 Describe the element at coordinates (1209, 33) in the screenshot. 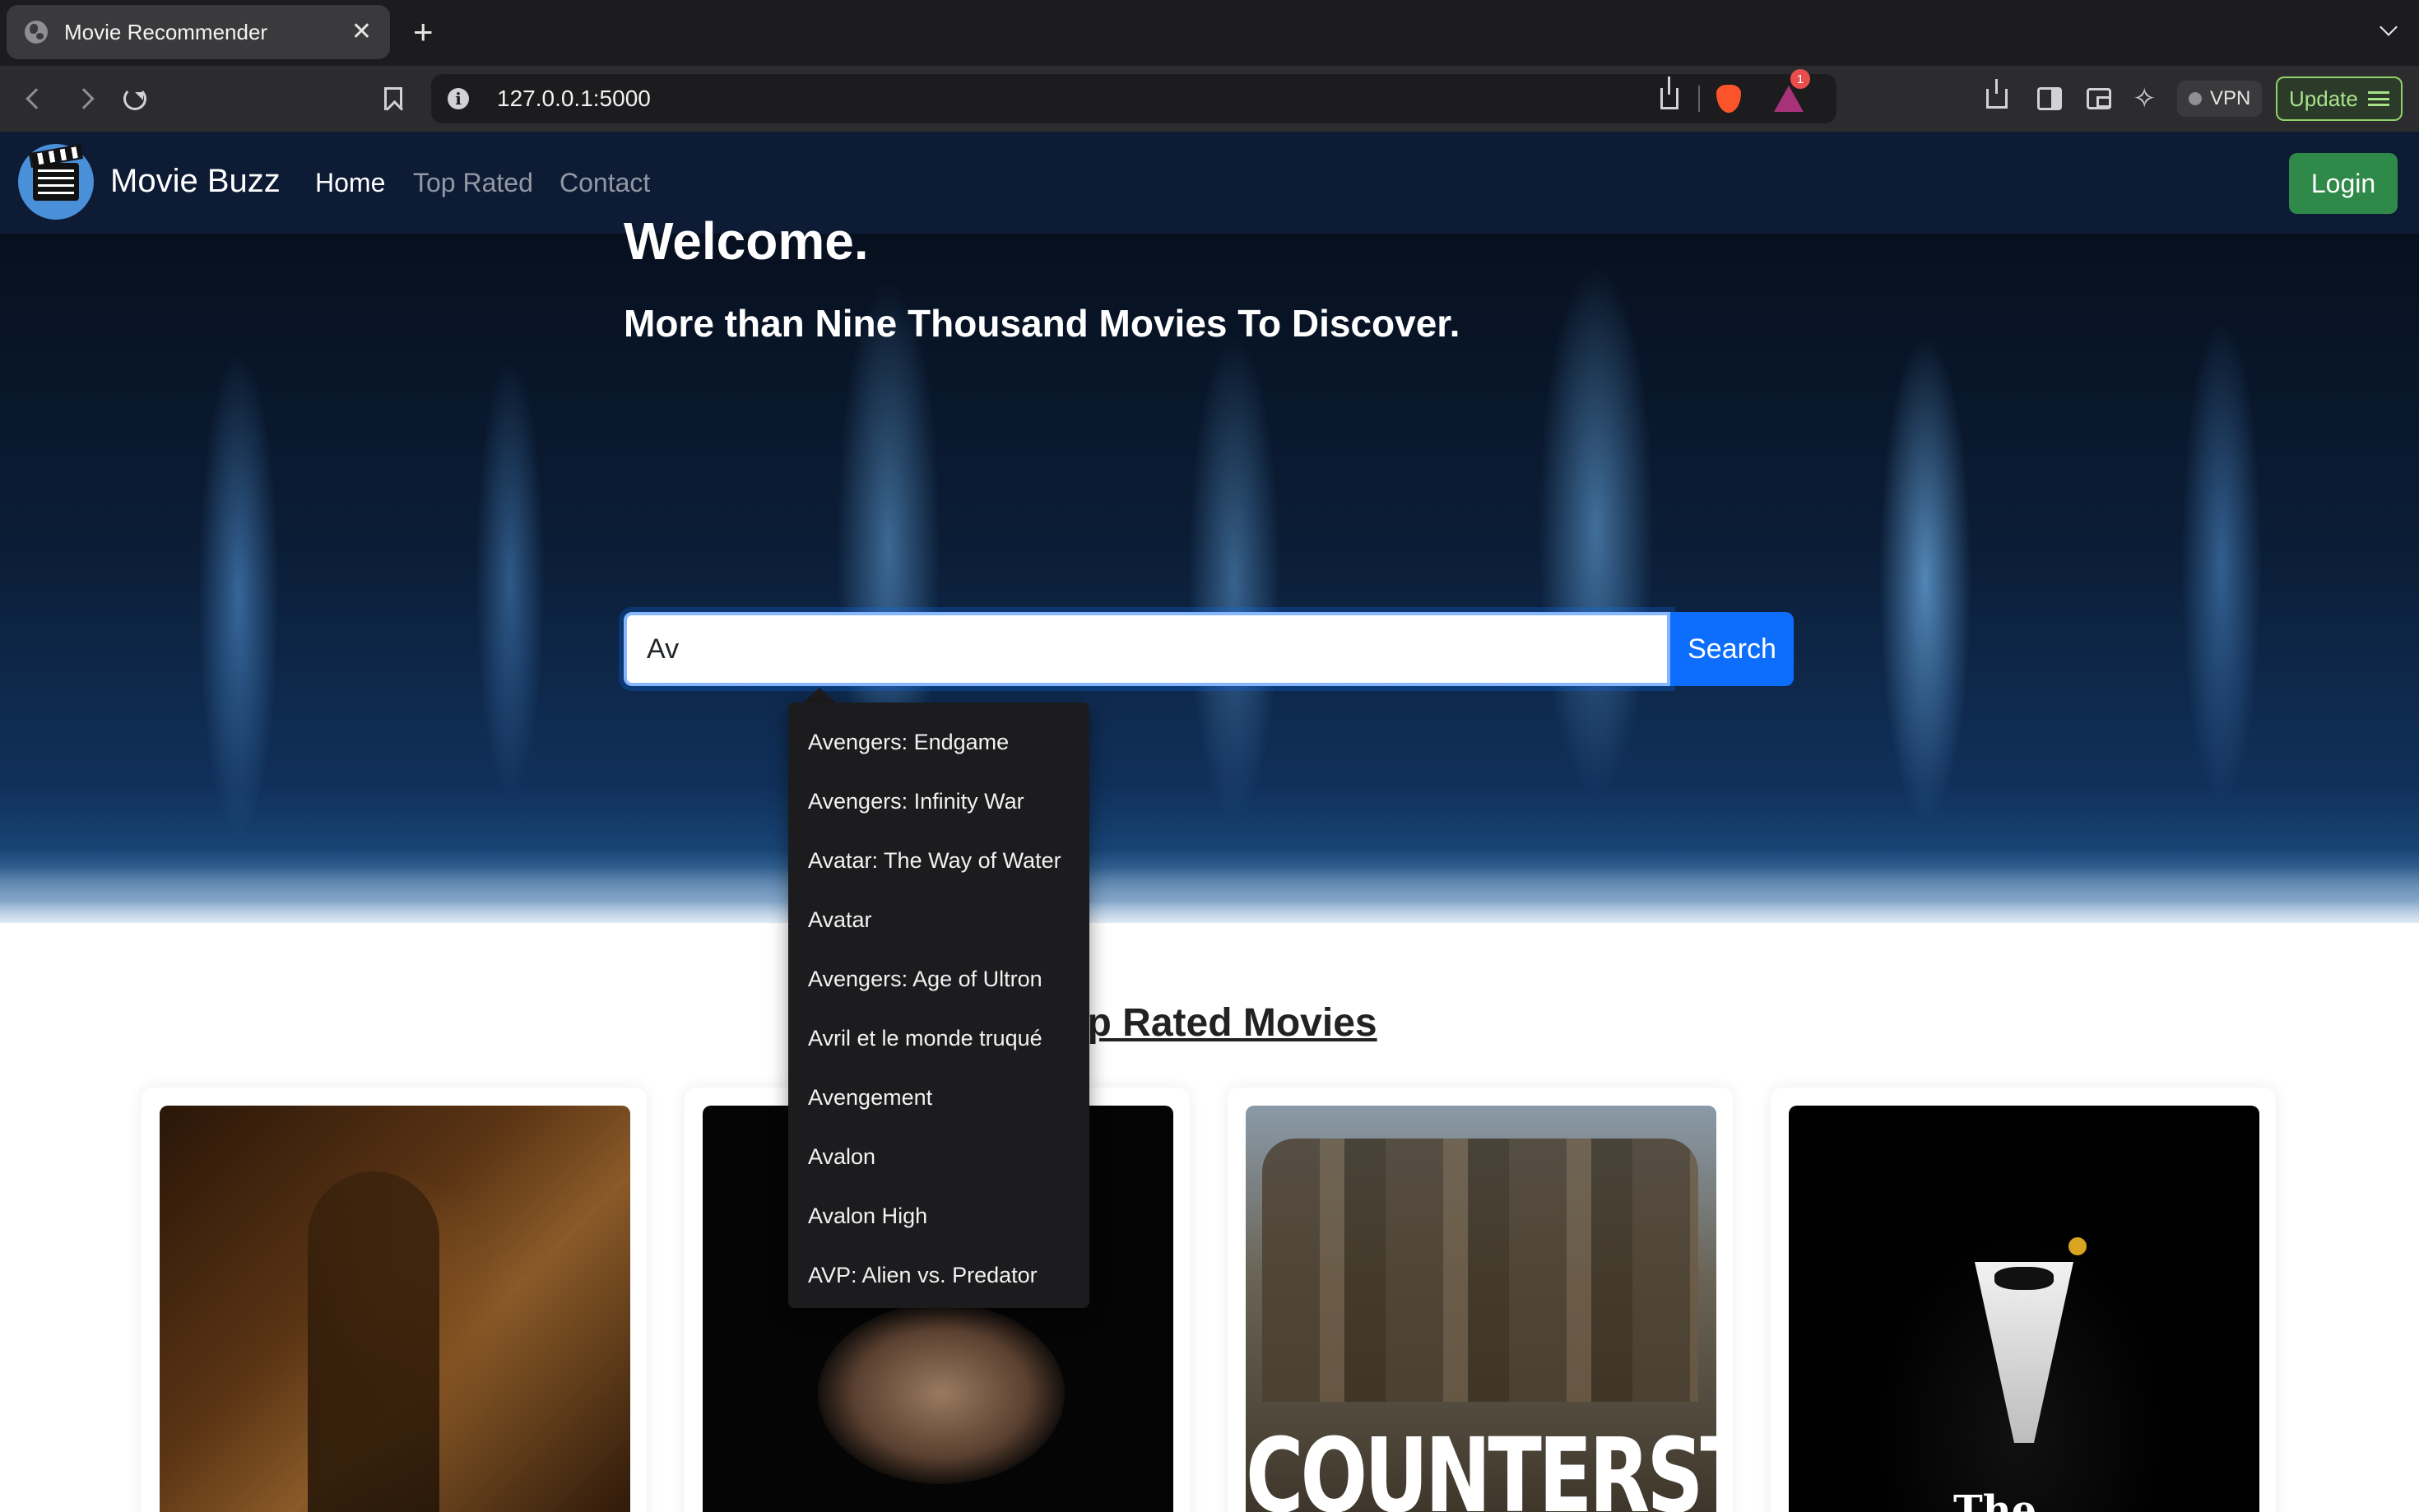

I see `browser-tab-bar: Movie Recommender ✕ +` at that location.